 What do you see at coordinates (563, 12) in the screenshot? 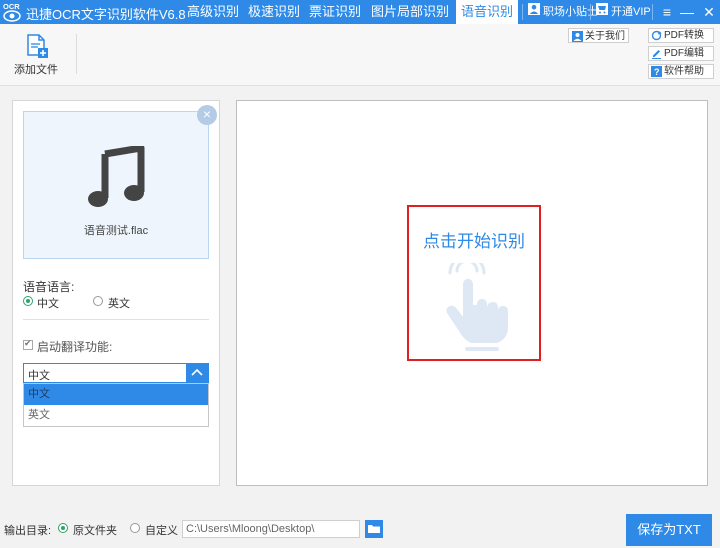
I see `tips-link: 职场小贴士` at bounding box center [563, 12].